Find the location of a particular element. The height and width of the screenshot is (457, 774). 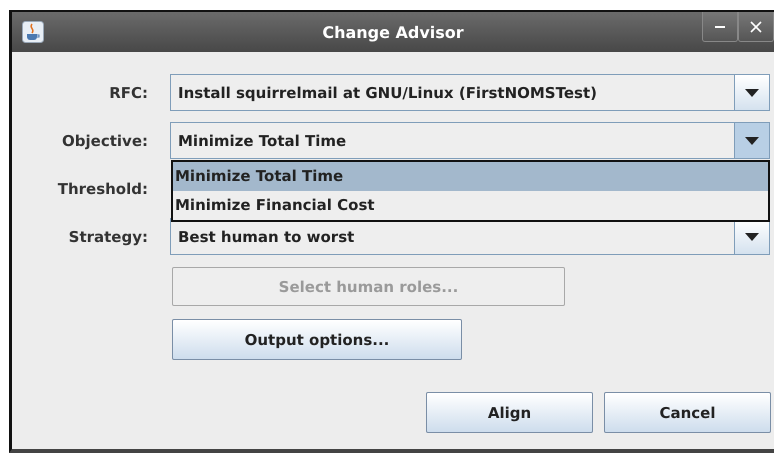

cup-icon is located at coordinates (33, 32).